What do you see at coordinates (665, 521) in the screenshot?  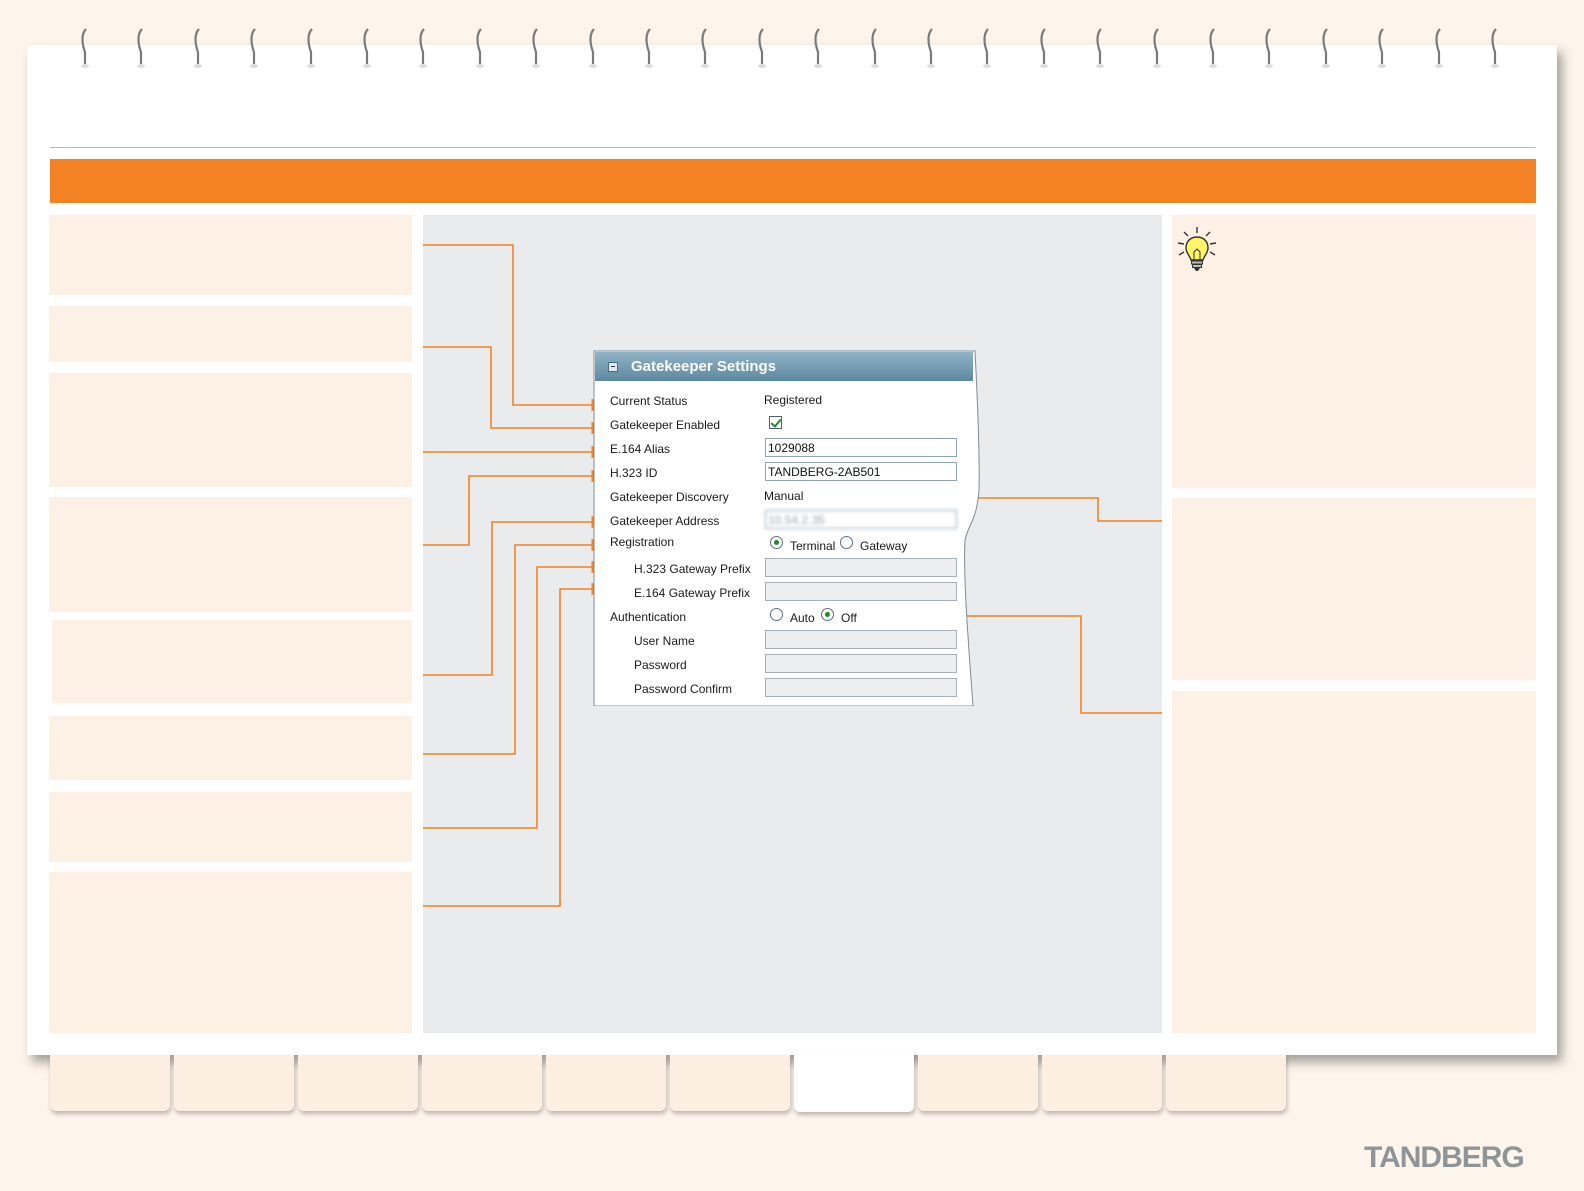 I see `gatekeeper-address-label: Gatekeeper Address` at bounding box center [665, 521].